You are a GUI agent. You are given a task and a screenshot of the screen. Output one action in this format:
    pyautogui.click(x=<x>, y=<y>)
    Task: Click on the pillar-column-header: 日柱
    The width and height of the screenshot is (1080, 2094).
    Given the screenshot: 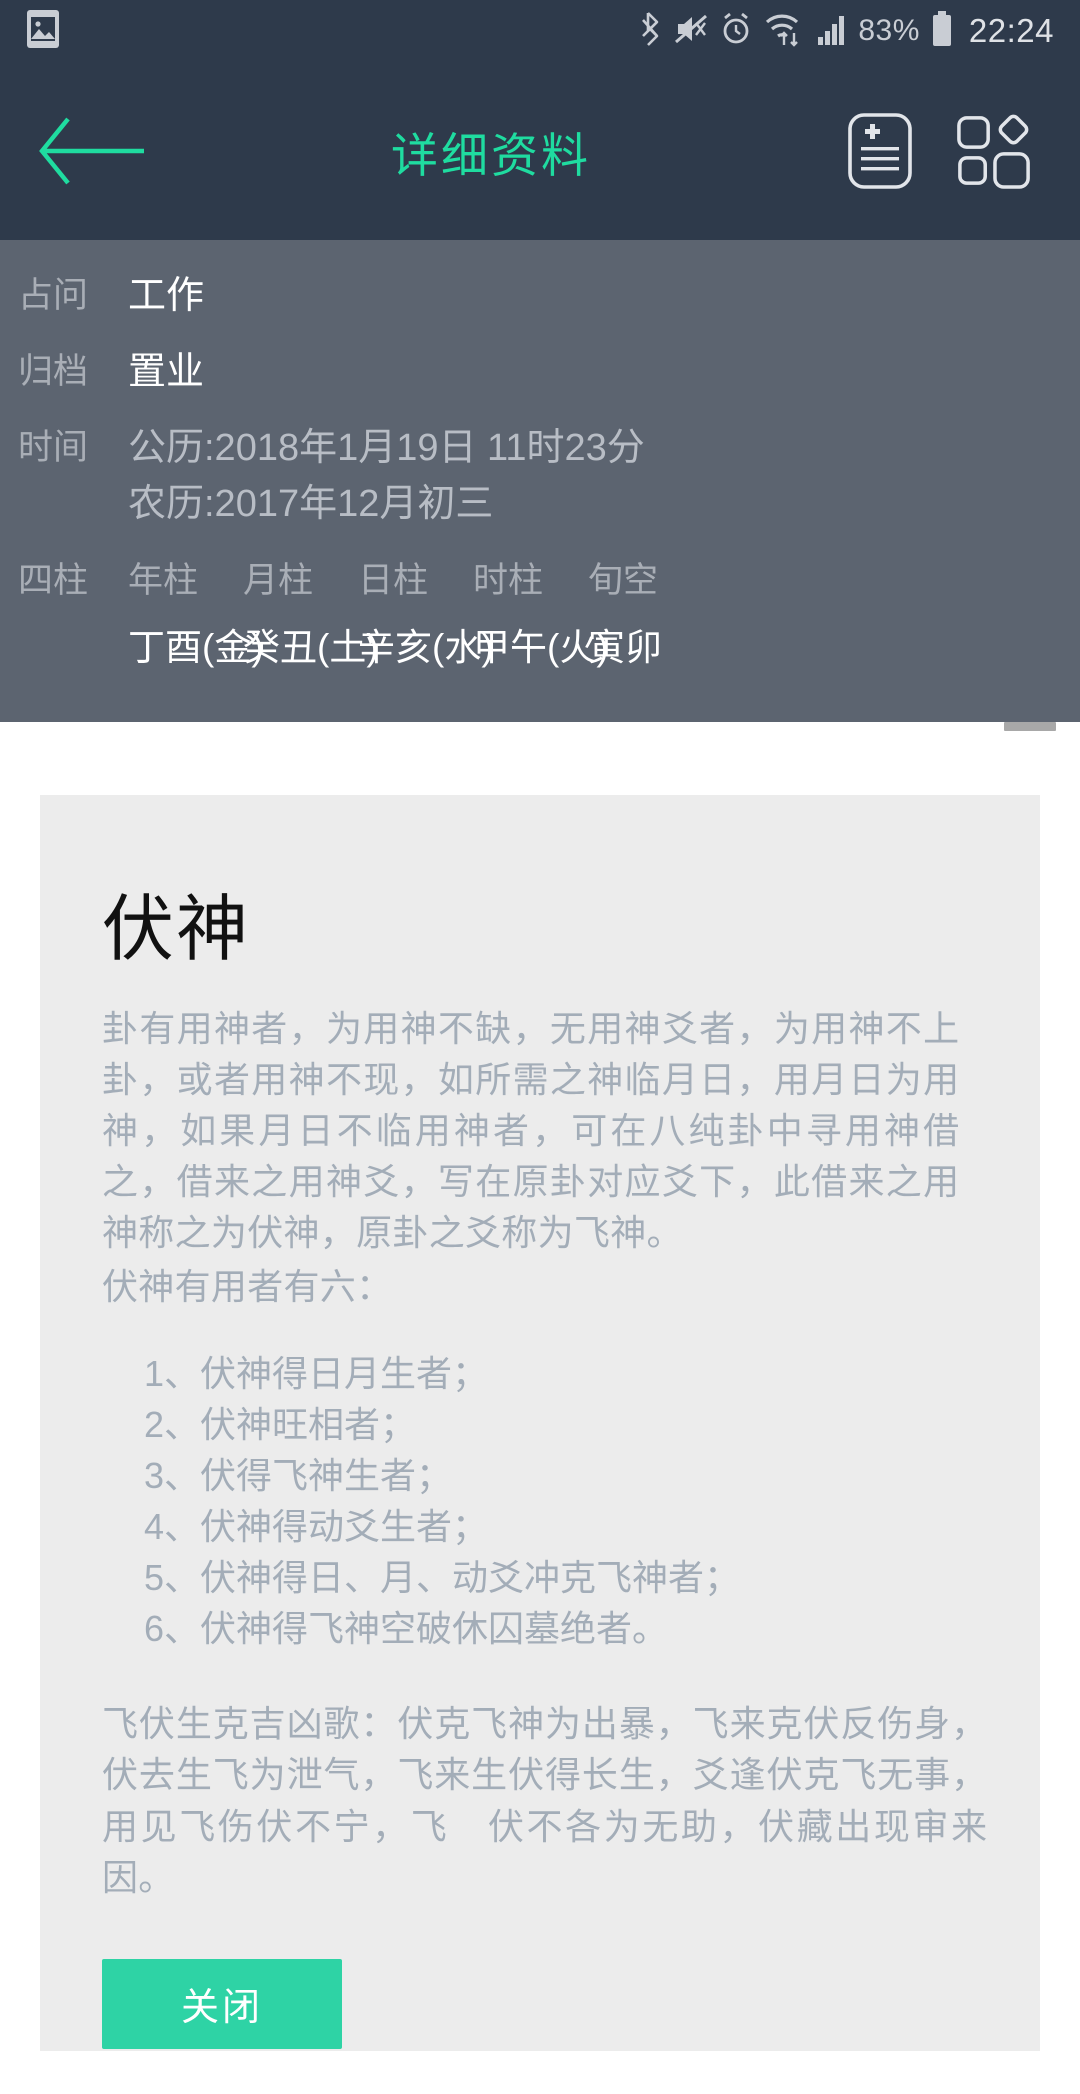 What is the action you would take?
    pyautogui.click(x=393, y=580)
    